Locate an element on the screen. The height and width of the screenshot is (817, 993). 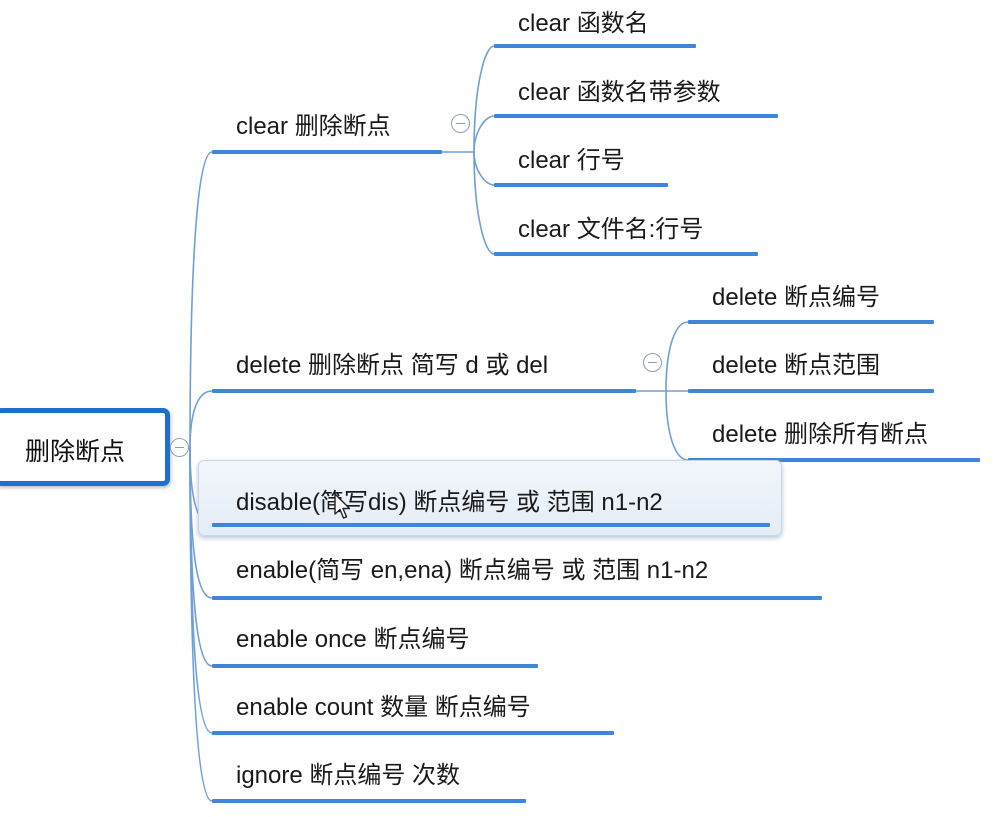
branch-disable-underline is located at coordinates (491, 525).